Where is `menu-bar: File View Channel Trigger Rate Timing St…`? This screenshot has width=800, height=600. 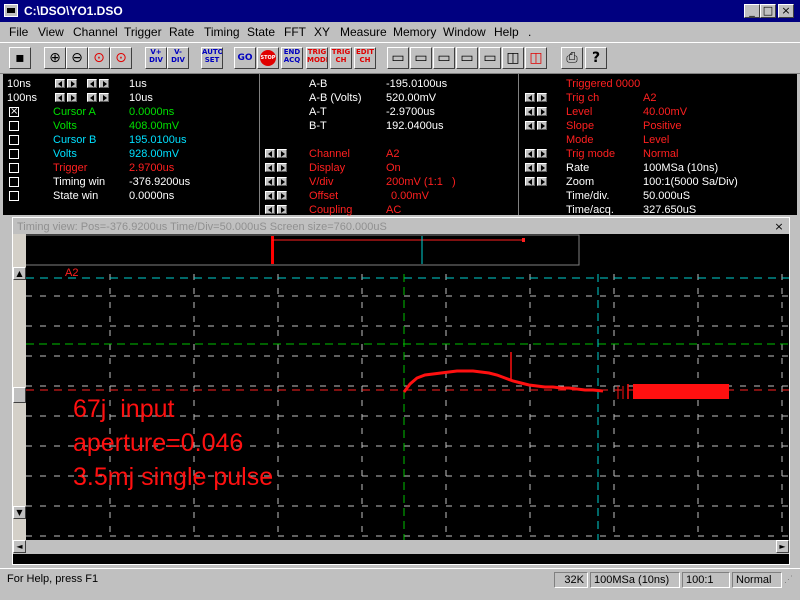 menu-bar: File View Channel Trigger Rate Timing St… is located at coordinates (400, 32).